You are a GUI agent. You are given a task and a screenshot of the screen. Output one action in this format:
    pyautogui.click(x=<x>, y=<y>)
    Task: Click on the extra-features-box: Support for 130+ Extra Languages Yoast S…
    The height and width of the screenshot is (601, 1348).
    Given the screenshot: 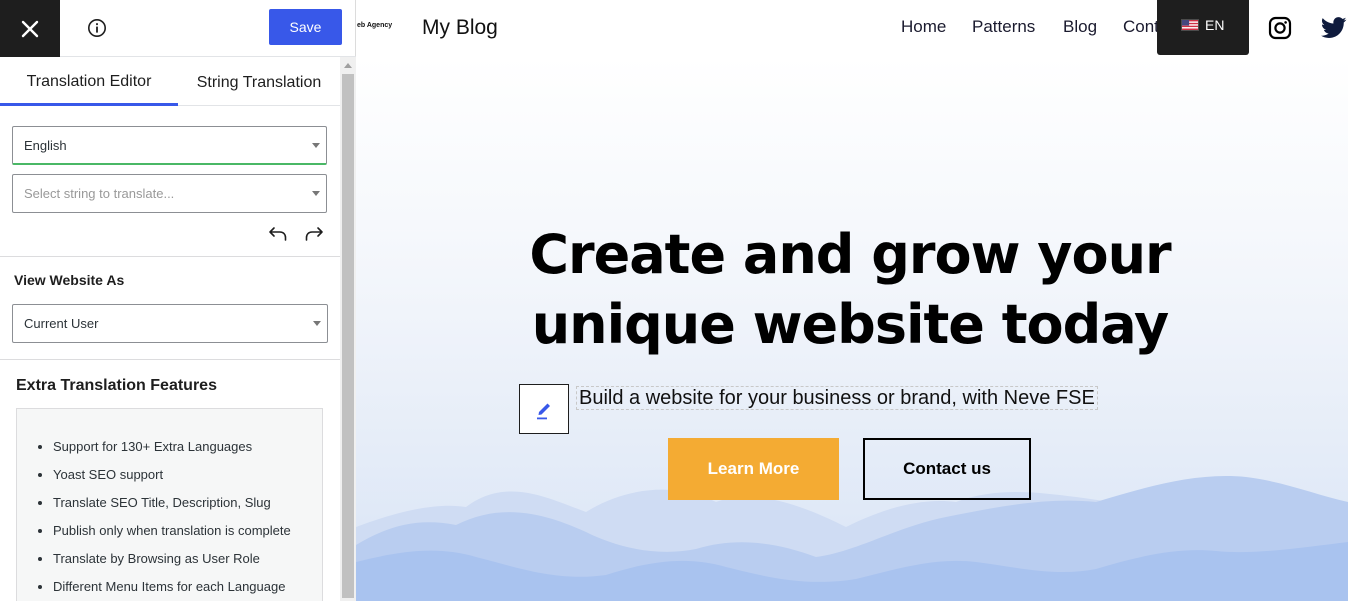 What is the action you would take?
    pyautogui.click(x=169, y=504)
    